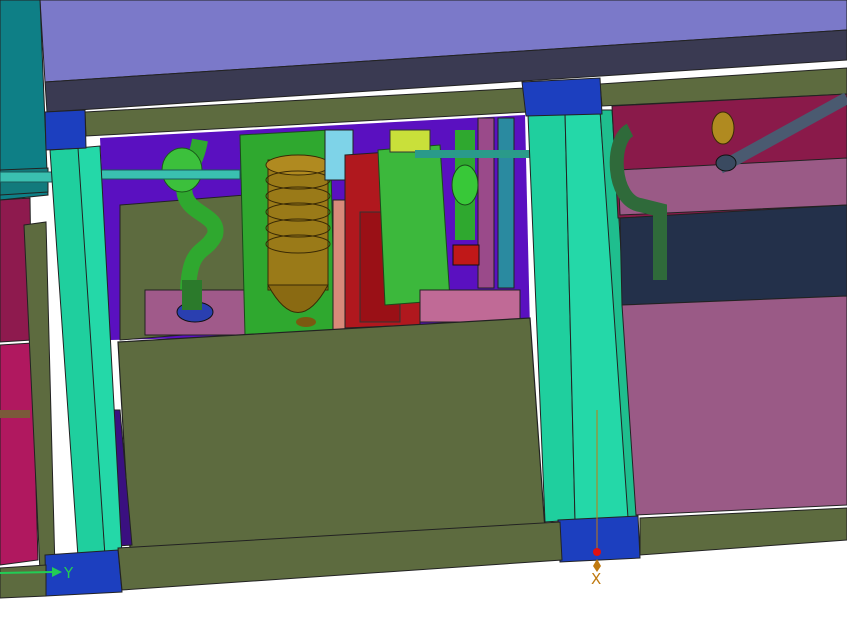 The height and width of the screenshot is (632, 847). What do you see at coordinates (562, 97) in the screenshot?
I see `middle-bracket-top` at bounding box center [562, 97].